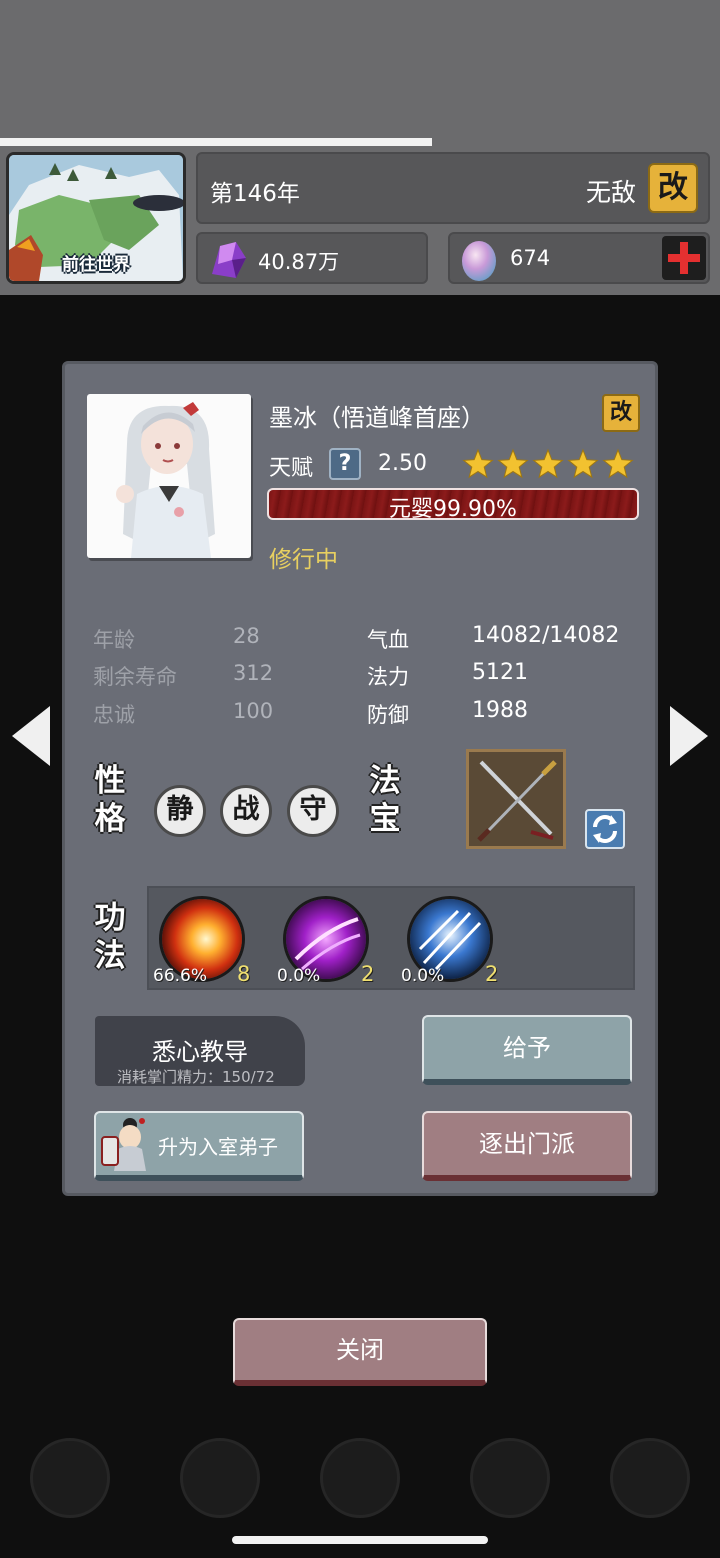 This screenshot has height=1558, width=720. What do you see at coordinates (500, 710) in the screenshot?
I see `defense-value: 1988` at bounding box center [500, 710].